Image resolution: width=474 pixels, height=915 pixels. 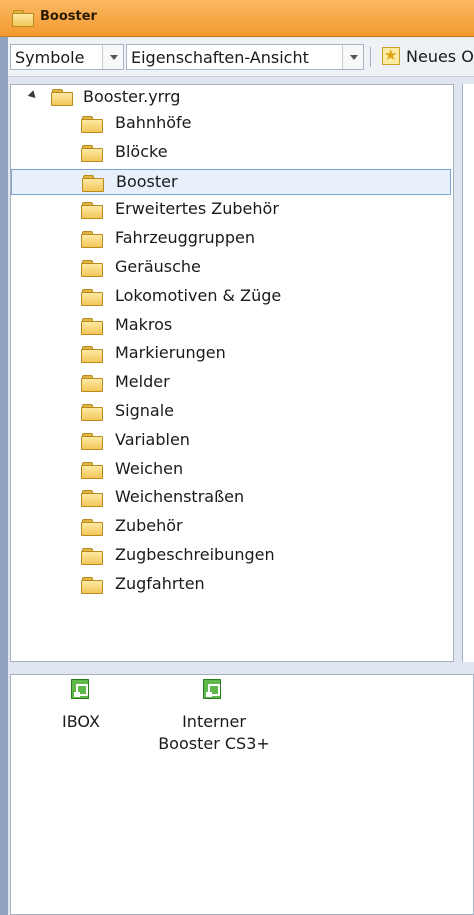 What do you see at coordinates (50, 57) in the screenshot?
I see `view-combo-value: Symbole` at bounding box center [50, 57].